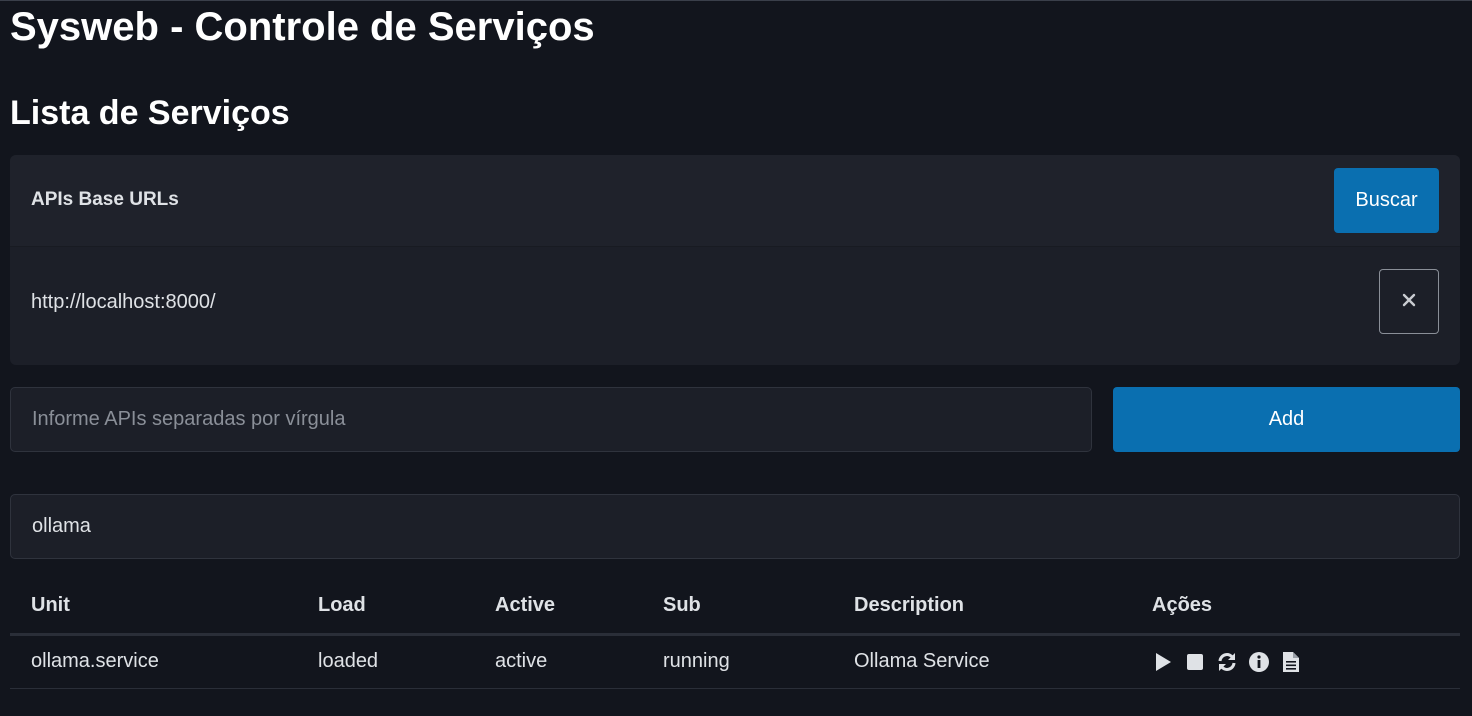  Describe the element at coordinates (558, 607) in the screenshot. I see `column-header-active: Active` at that location.